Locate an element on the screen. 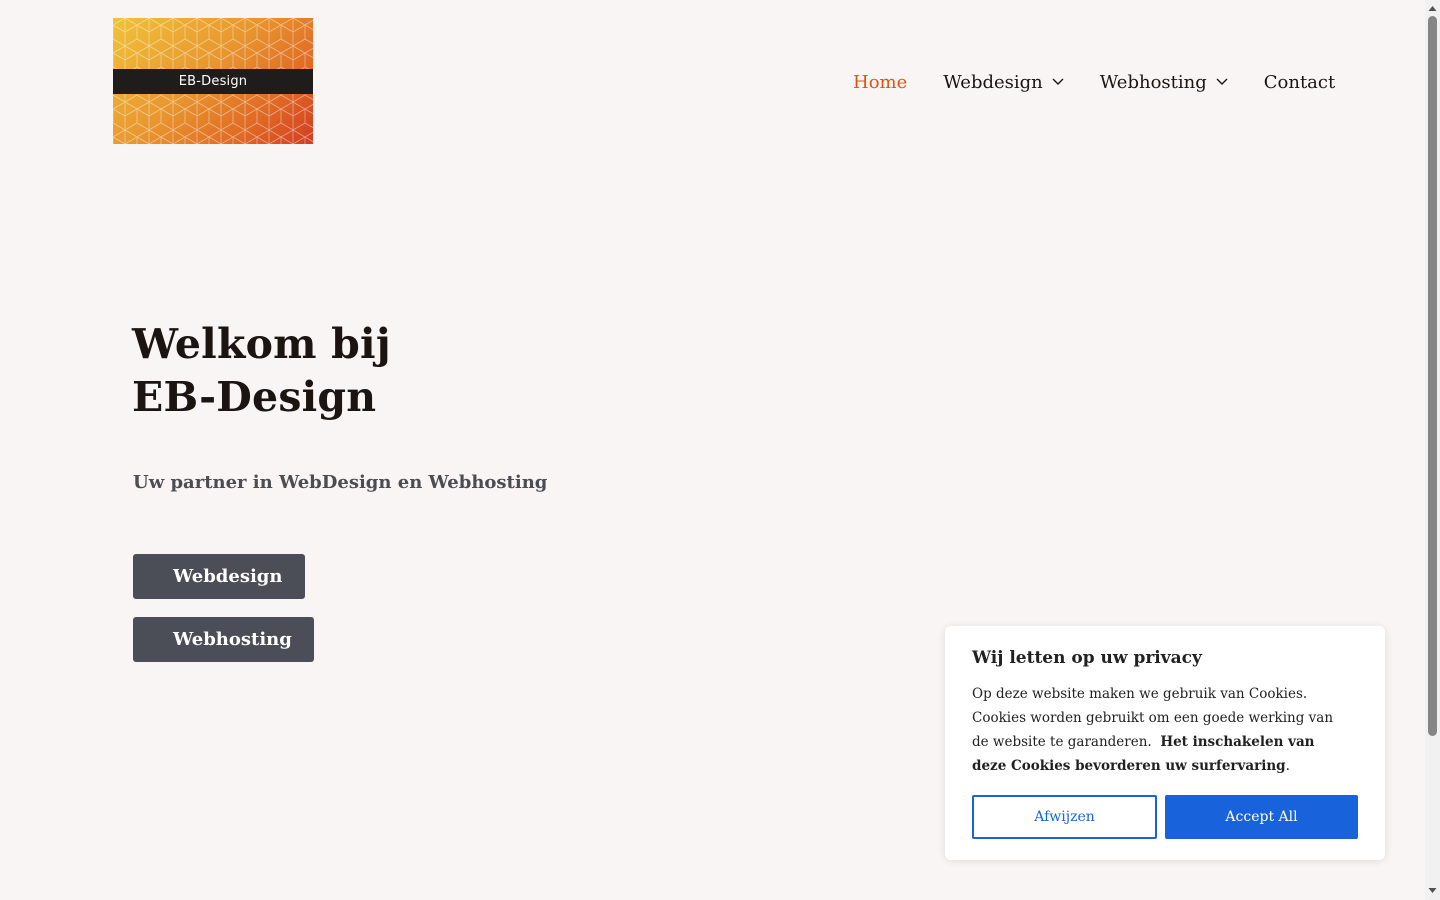 The height and width of the screenshot is (900, 1440). webhosting-button: Webhosting is located at coordinates (223, 639).